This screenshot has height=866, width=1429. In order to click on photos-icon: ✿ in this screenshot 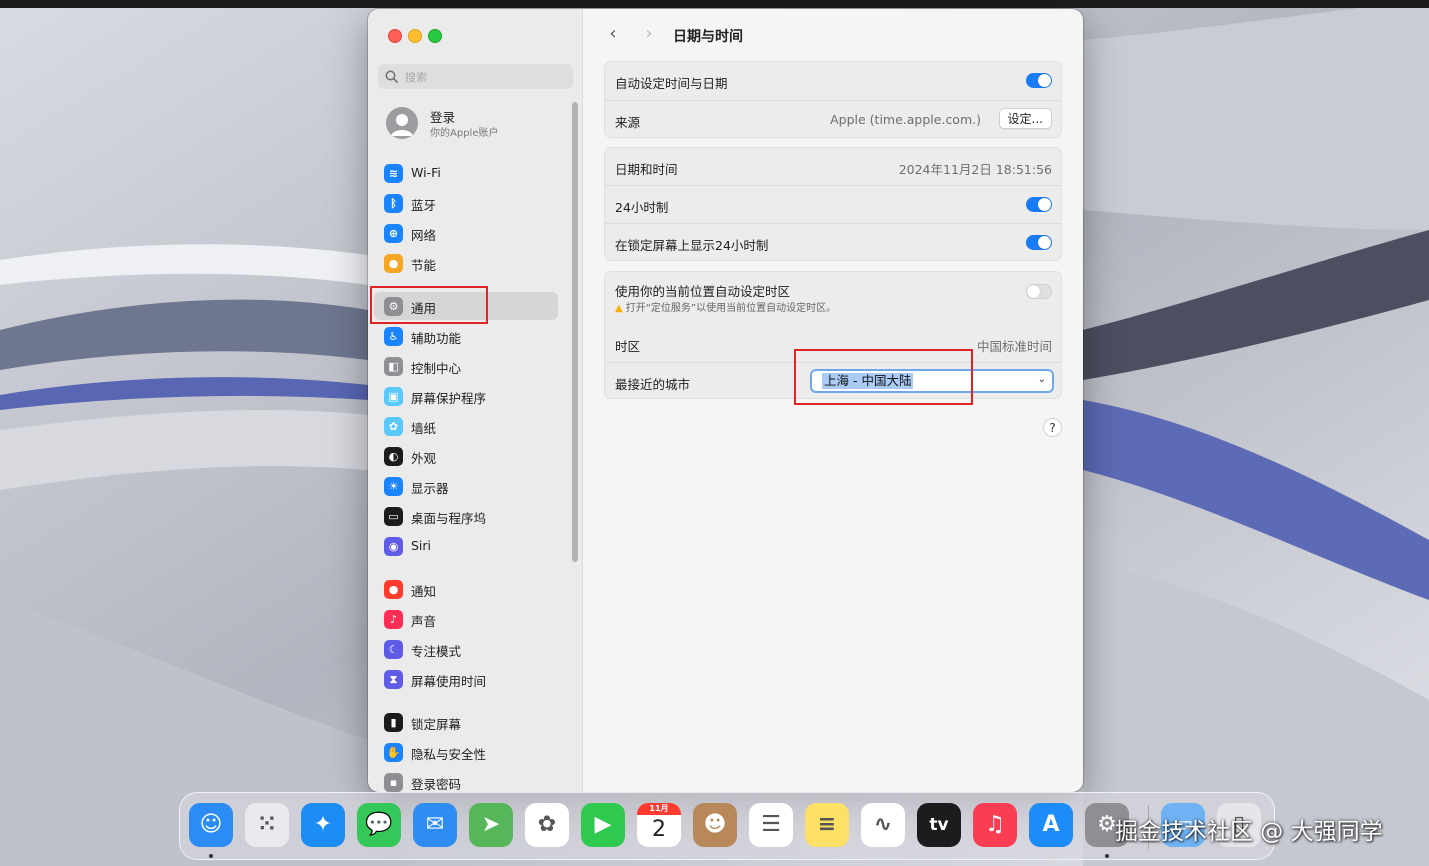, I will do `click(547, 824)`.